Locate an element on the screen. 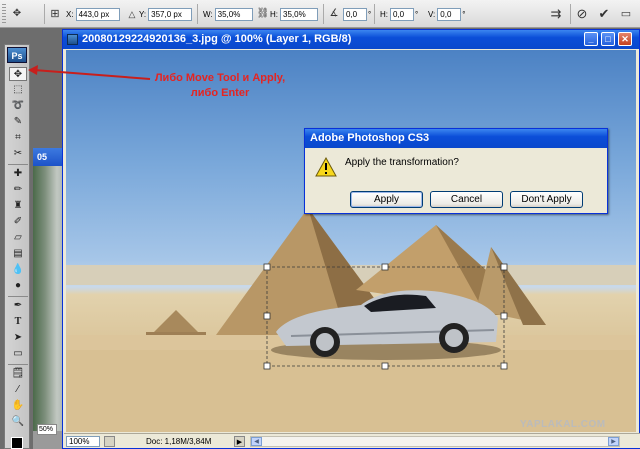  annotation-line-1: Либо Move Tool и Apply, is located at coordinates (220, 78).